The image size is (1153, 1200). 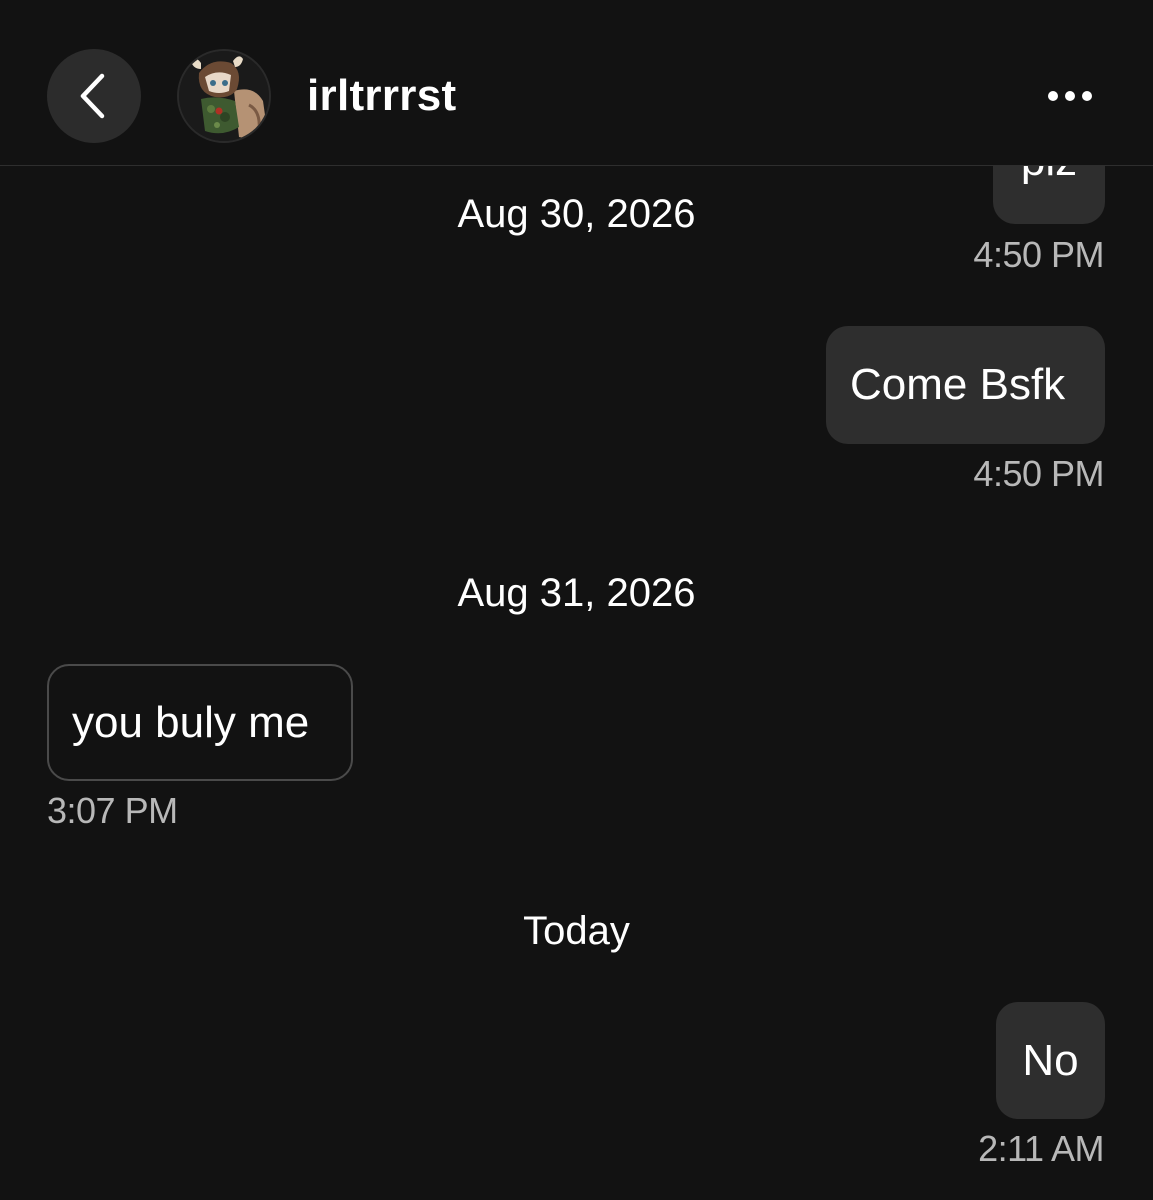 I want to click on avatar, so click(x=224, y=96).